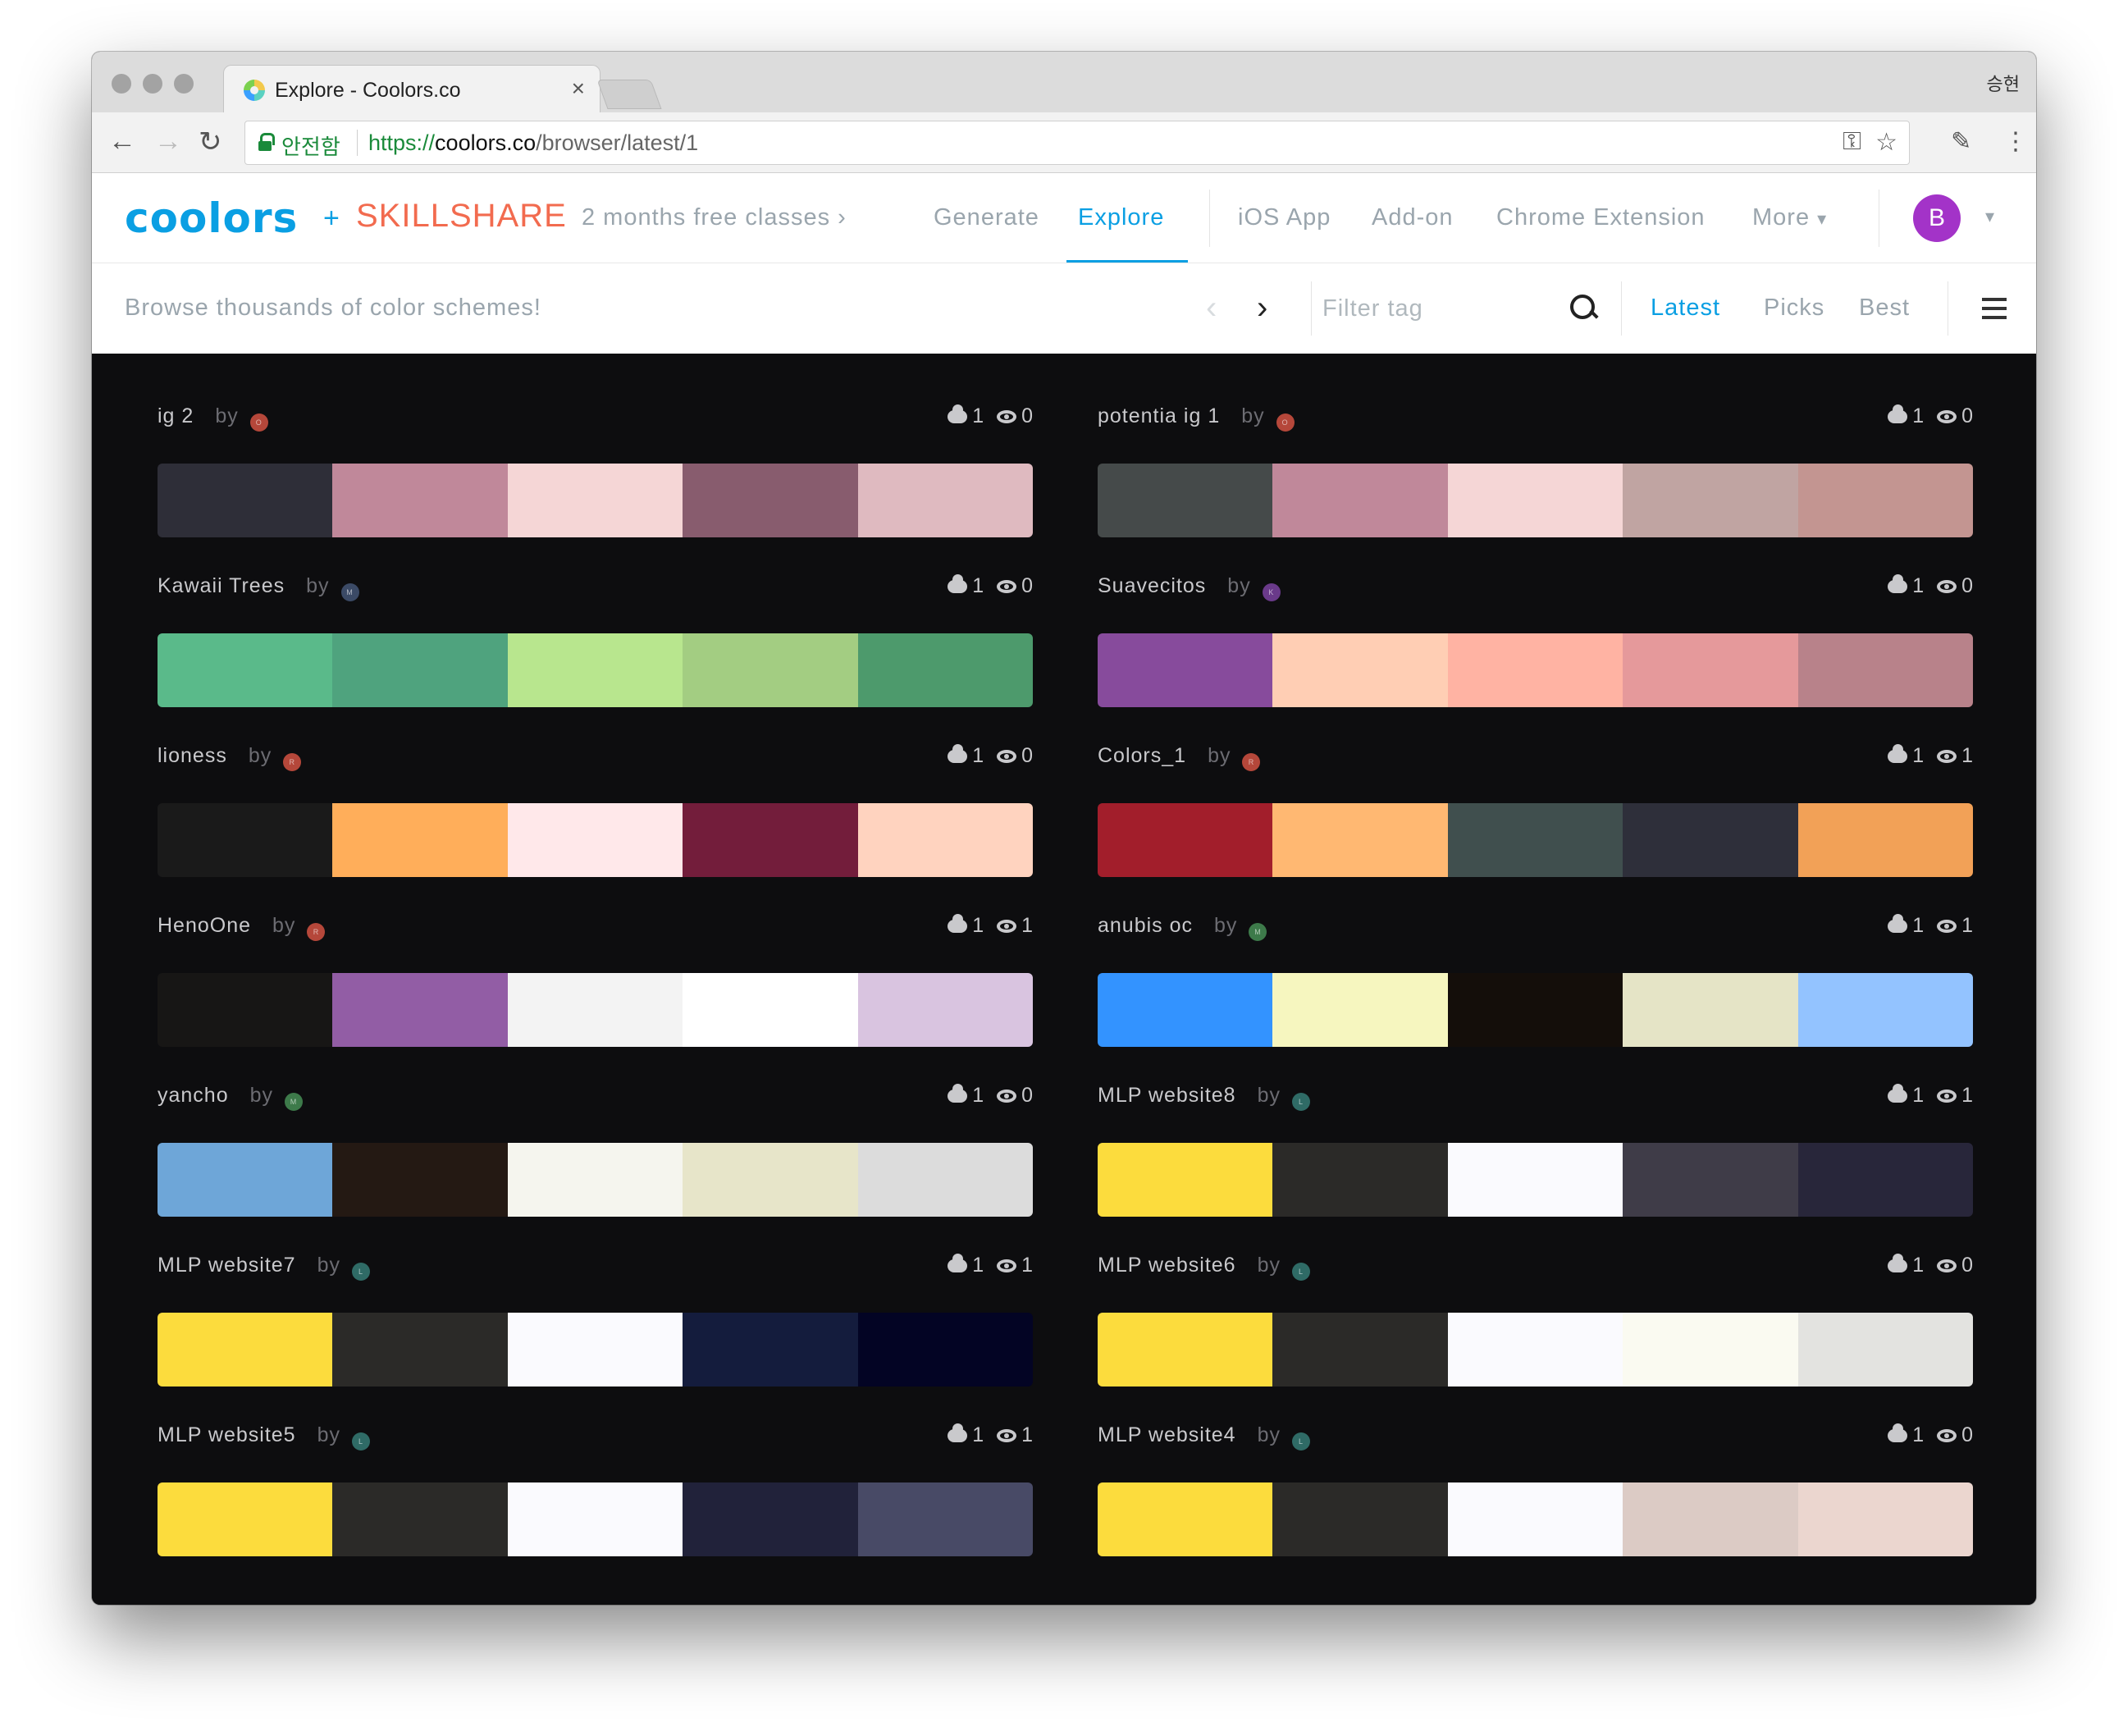 The height and width of the screenshot is (1736, 2128). I want to click on forward-arrow-icon: →, so click(168, 142).